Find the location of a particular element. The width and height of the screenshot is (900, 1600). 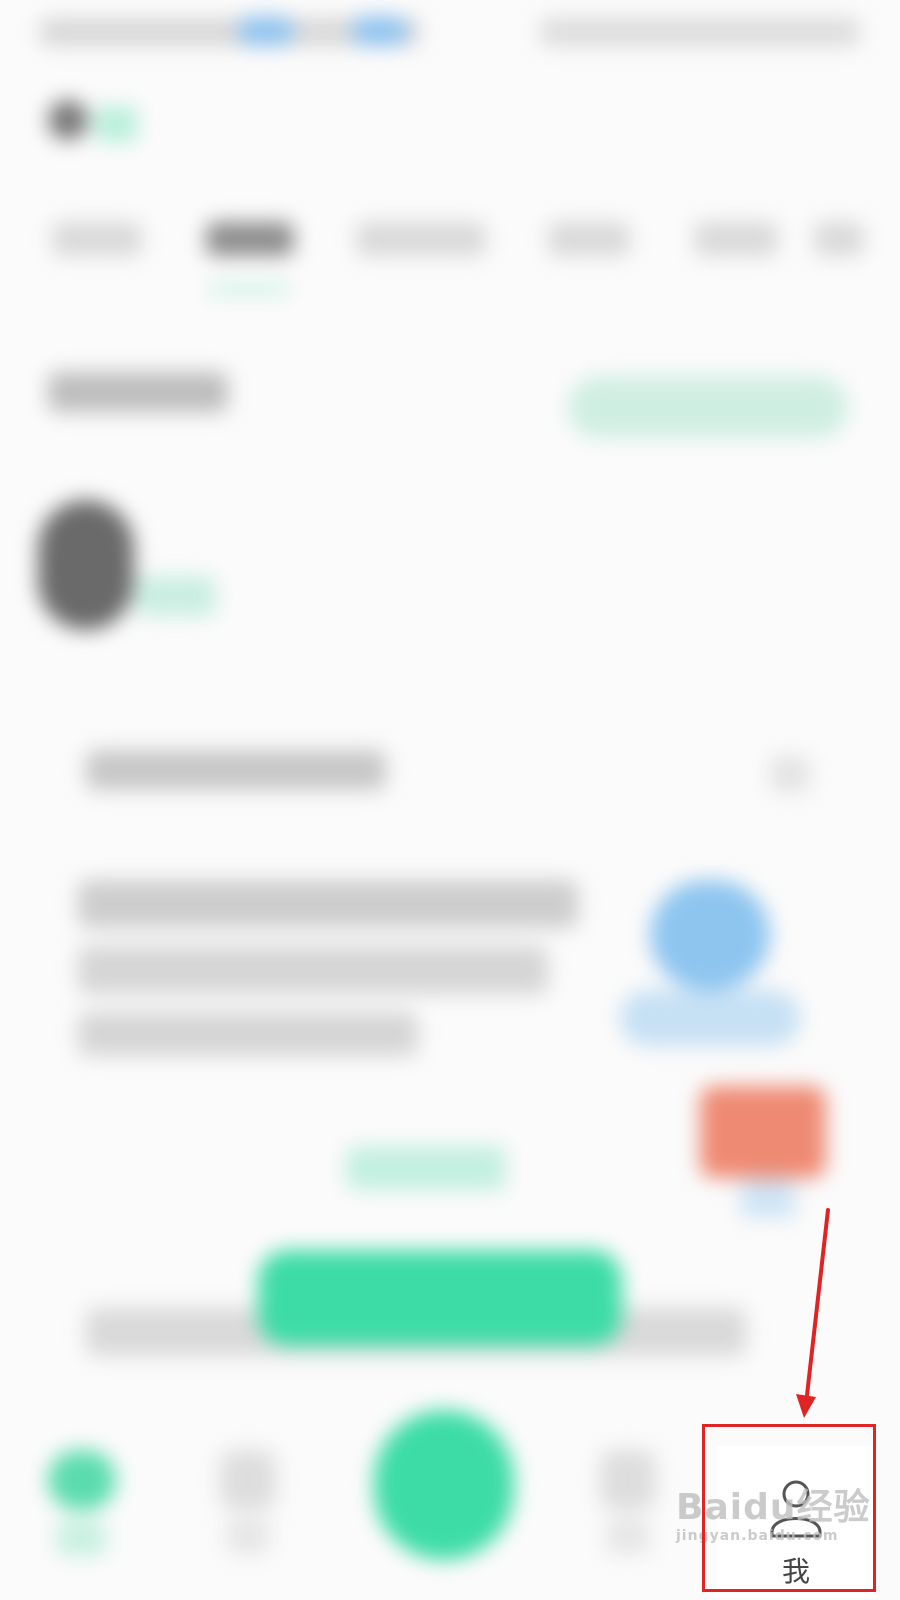

nav-home-icon is located at coordinates (82, 1480).